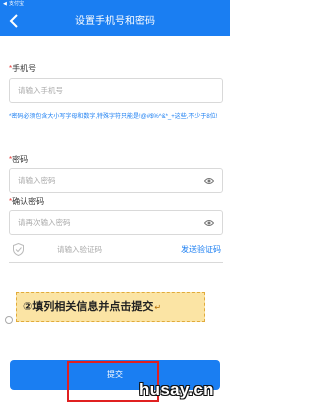 This screenshot has width=320, height=407. I want to click on title-bar: 设置手机号和密码, so click(115, 22).